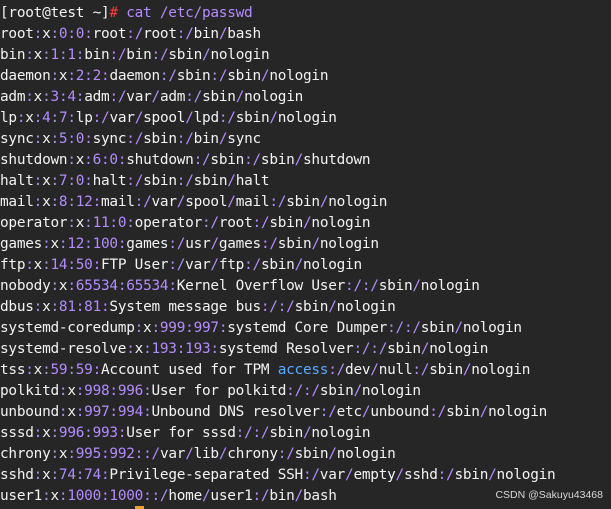  I want to click on passwd-field-gecos: shutdown, so click(160, 160).